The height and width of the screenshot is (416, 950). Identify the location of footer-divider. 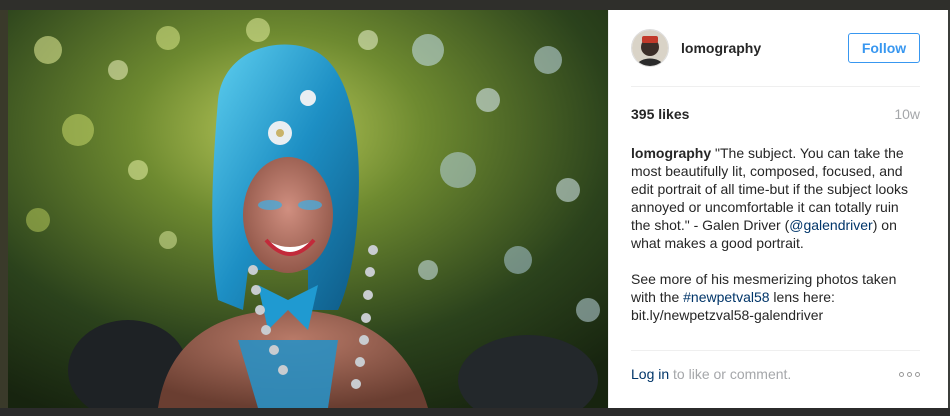
(775, 350).